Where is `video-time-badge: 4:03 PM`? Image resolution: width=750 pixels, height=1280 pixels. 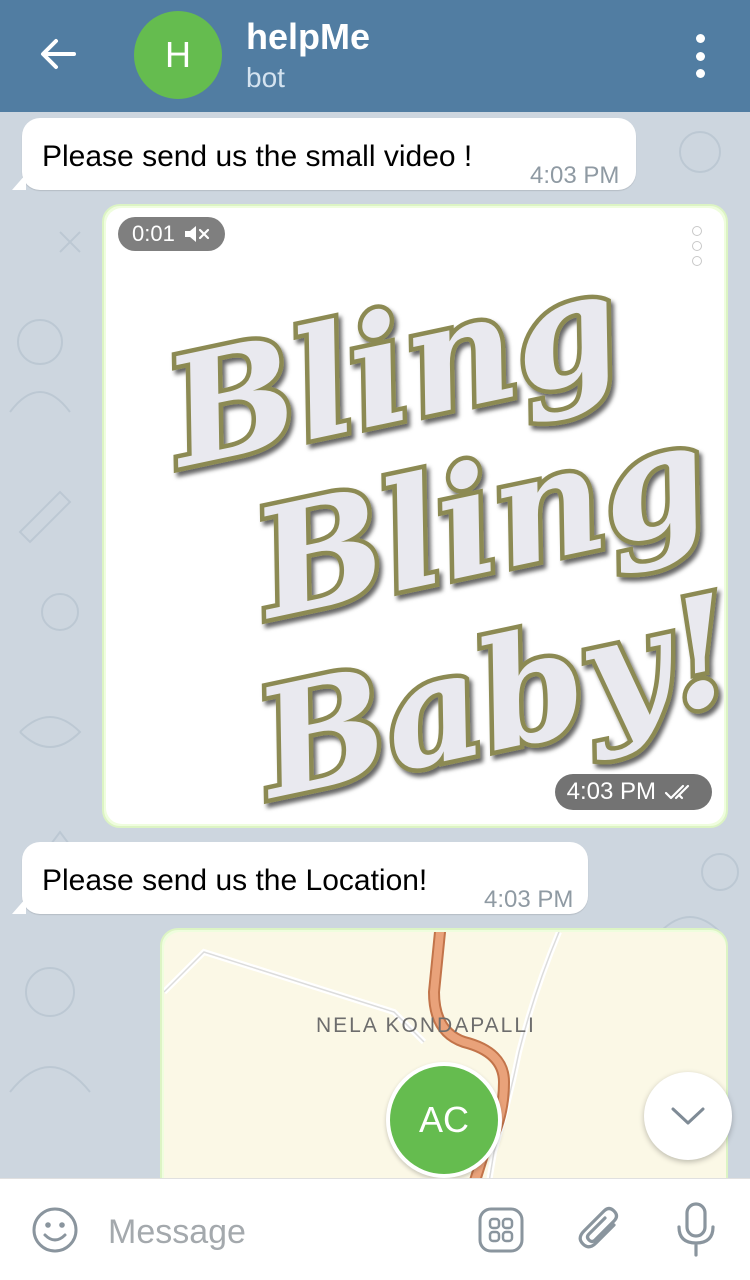 video-time-badge: 4:03 PM is located at coordinates (633, 792).